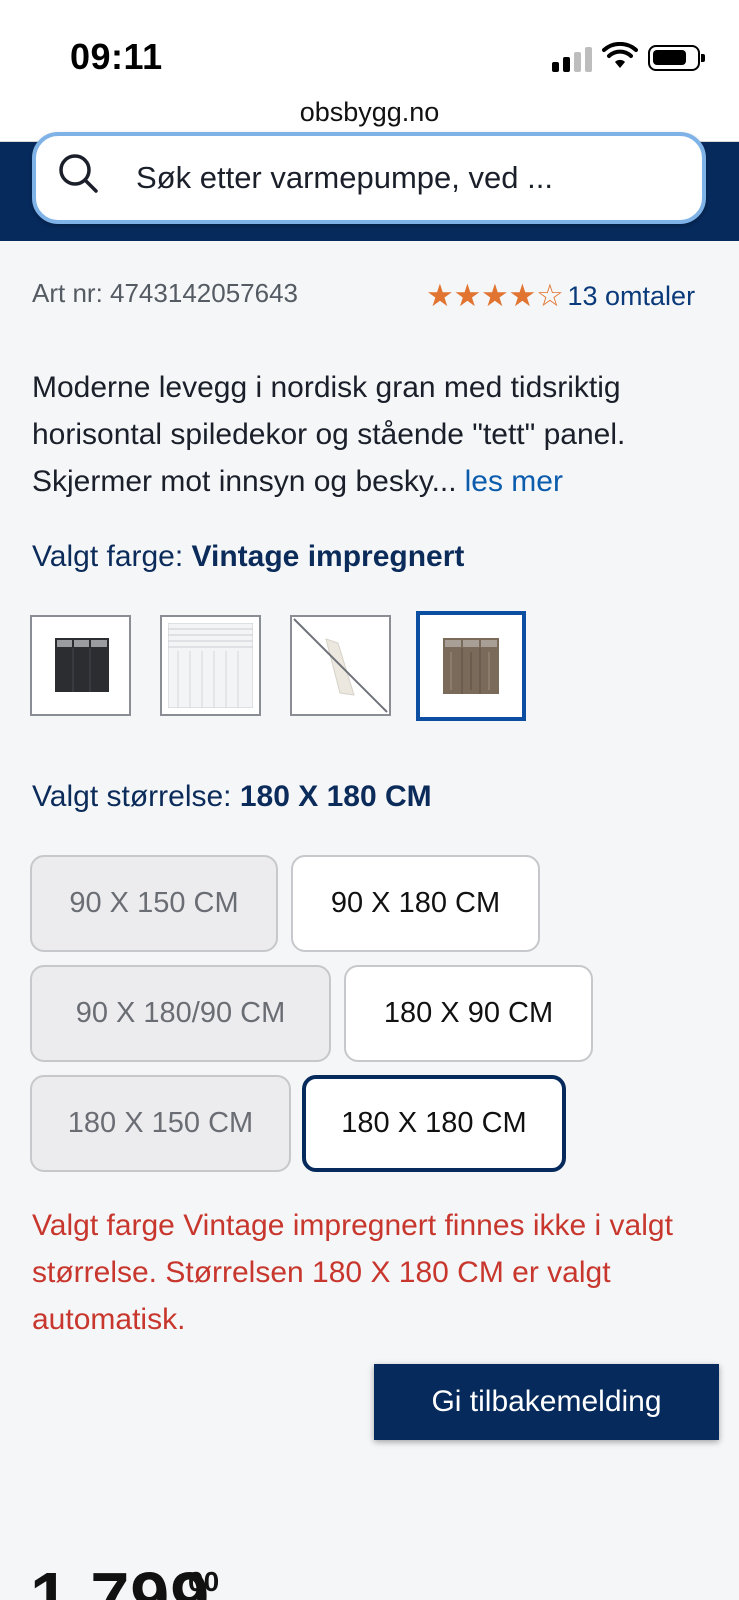 The image size is (739, 1600). I want to click on search-icon, so click(79, 174).